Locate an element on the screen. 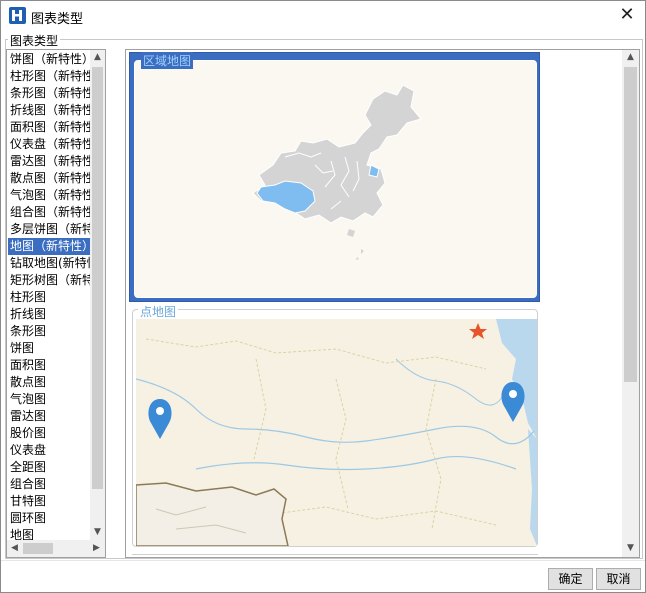 This screenshot has height=593, width=646. preview-vertical-scrollbar: ▲ ▼ is located at coordinates (630, 303).